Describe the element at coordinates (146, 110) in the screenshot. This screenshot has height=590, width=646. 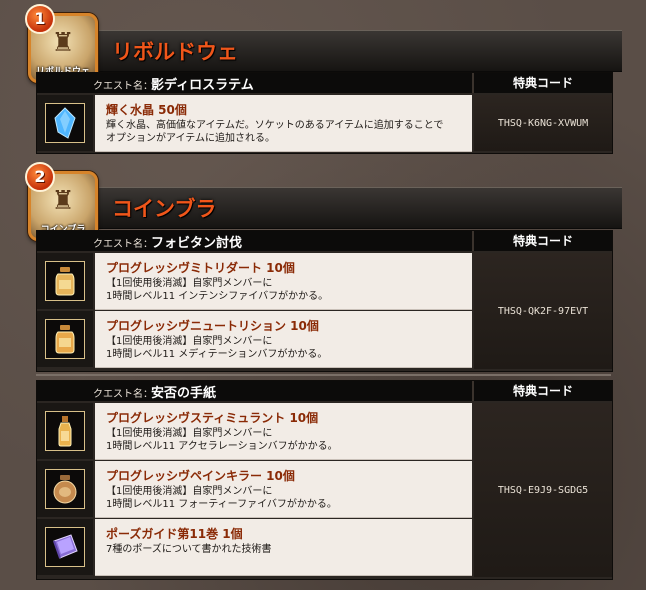
I see `item-name: 輝く水晶 50個` at that location.